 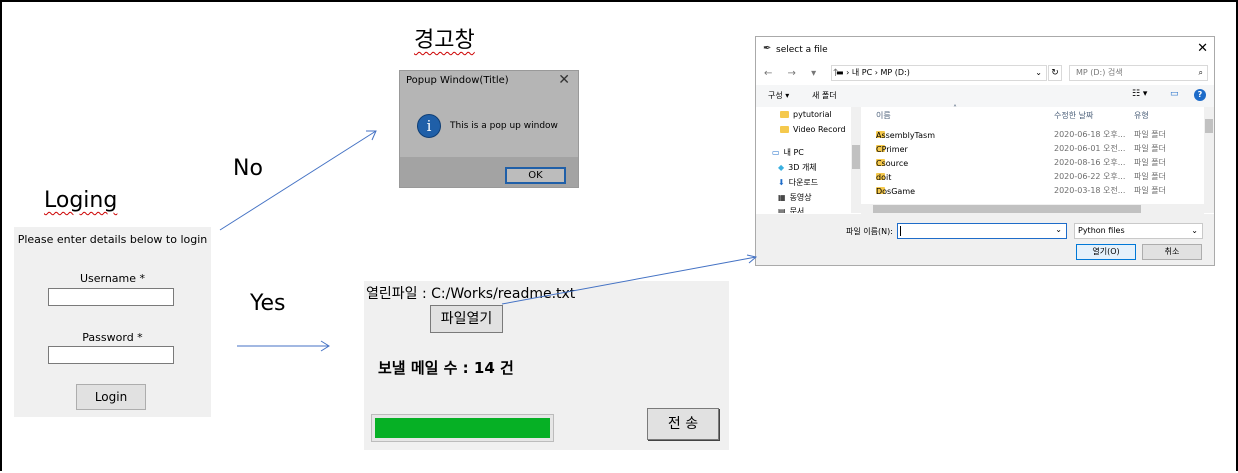 I want to click on arrowhead-yes, so click(x=325, y=346).